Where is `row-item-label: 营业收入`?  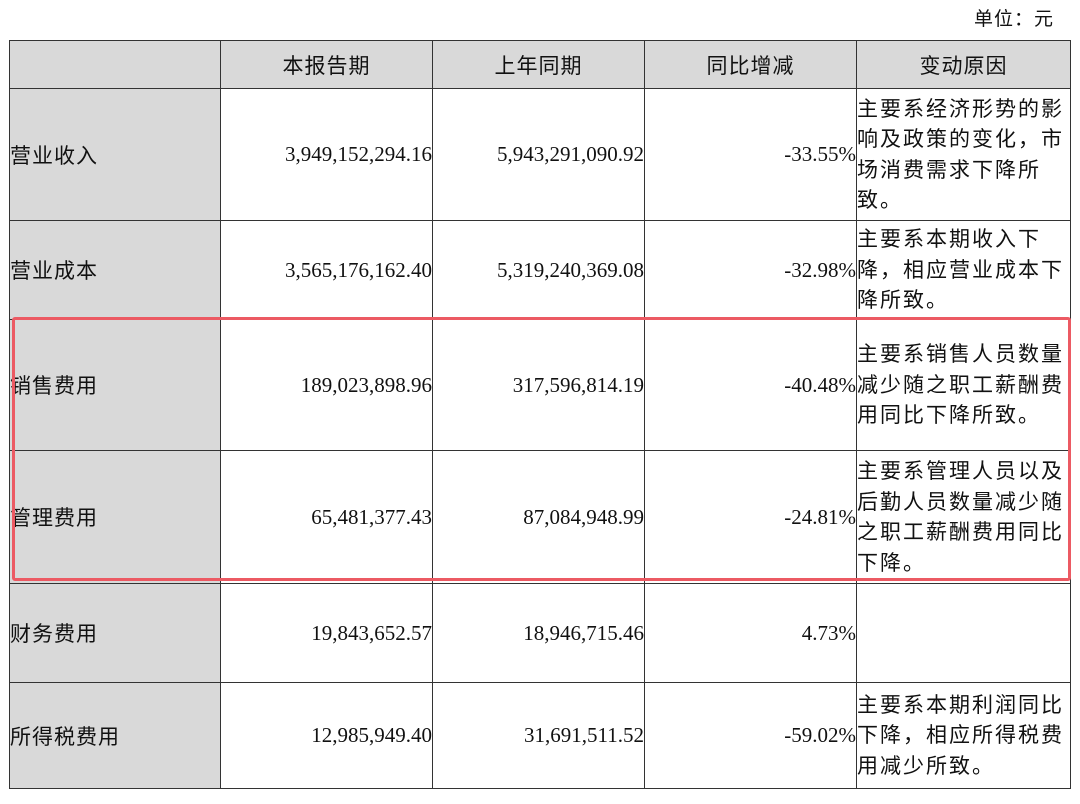
row-item-label: 营业收入 is located at coordinates (115, 154).